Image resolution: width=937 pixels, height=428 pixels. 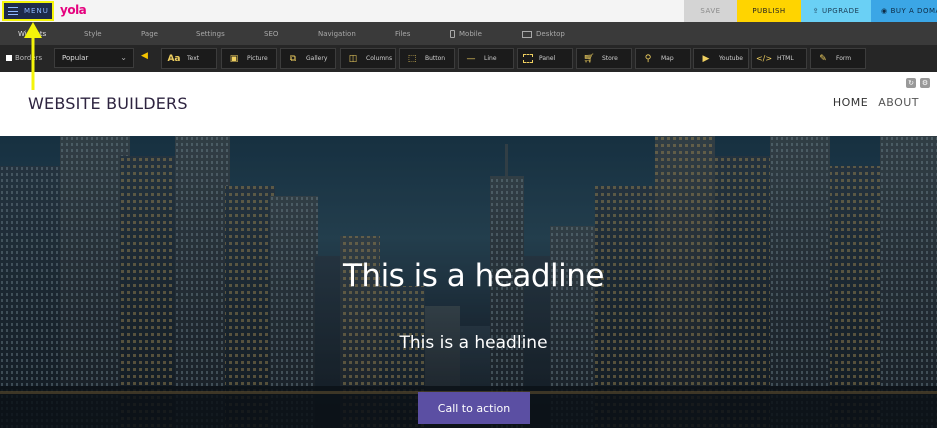 What do you see at coordinates (785, 58) in the screenshot?
I see `widget-label: HTML` at bounding box center [785, 58].